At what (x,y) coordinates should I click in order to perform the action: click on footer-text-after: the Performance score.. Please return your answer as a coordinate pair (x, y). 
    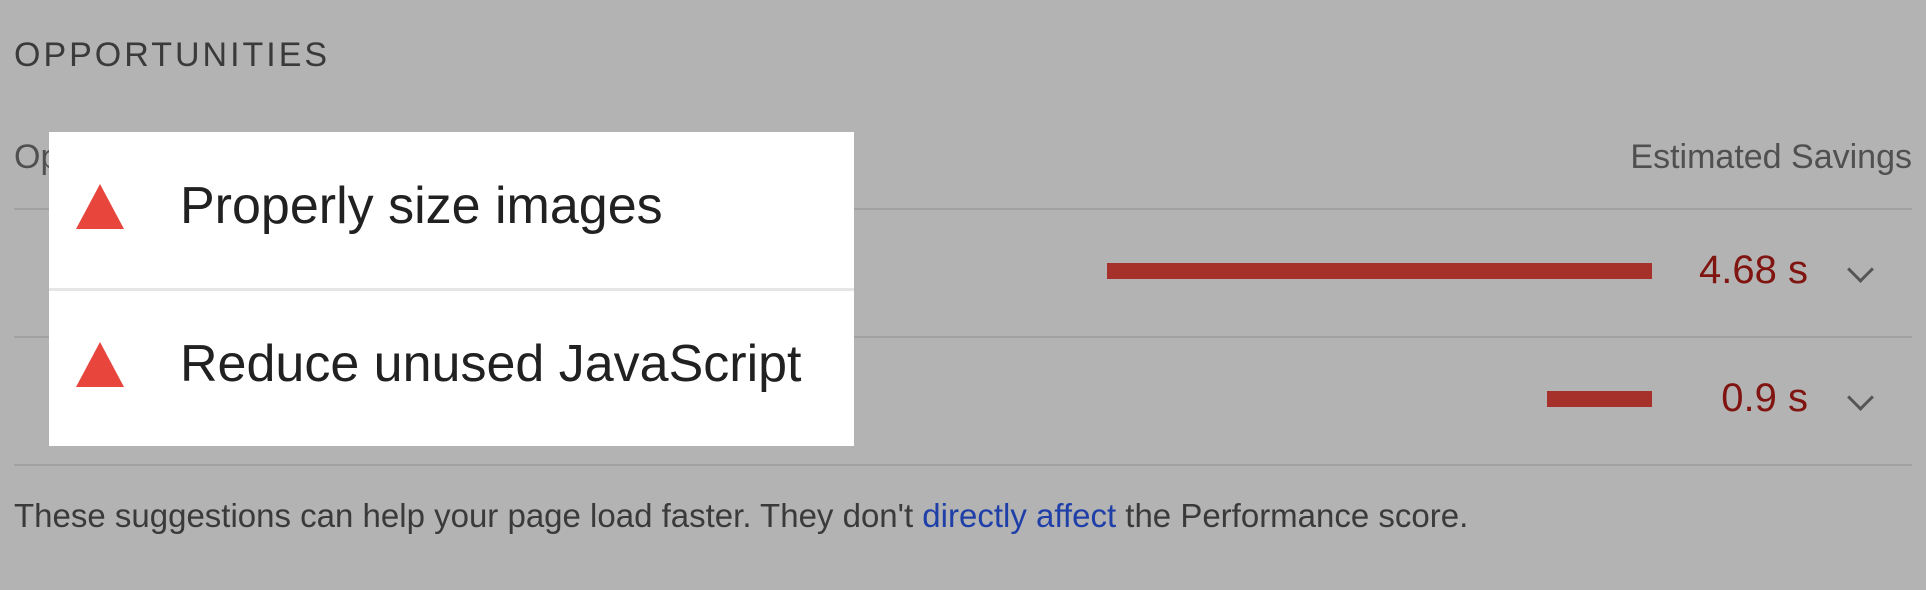
    Looking at the image, I should click on (1292, 515).